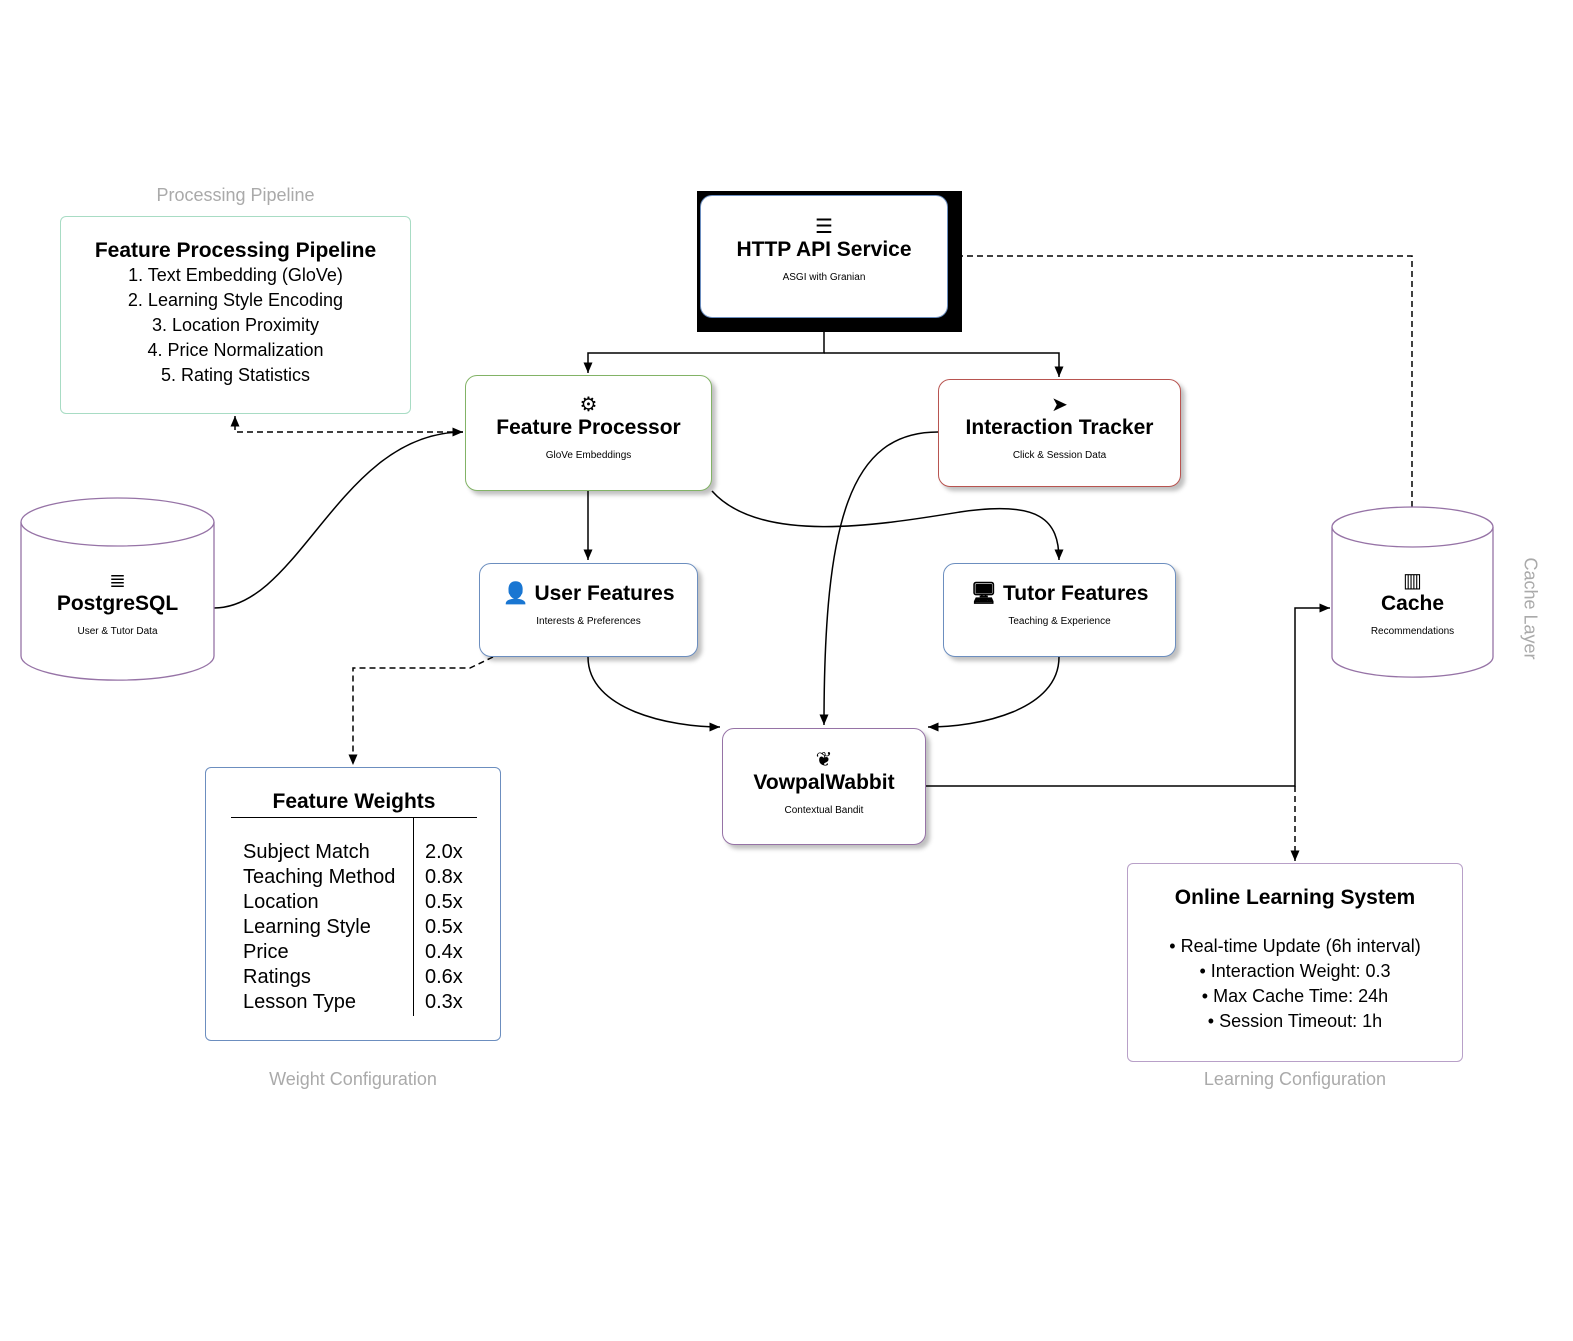 The image size is (1573, 1341). I want to click on pipeline-step: 1. Text Embedding (GloVe), so click(235, 275).